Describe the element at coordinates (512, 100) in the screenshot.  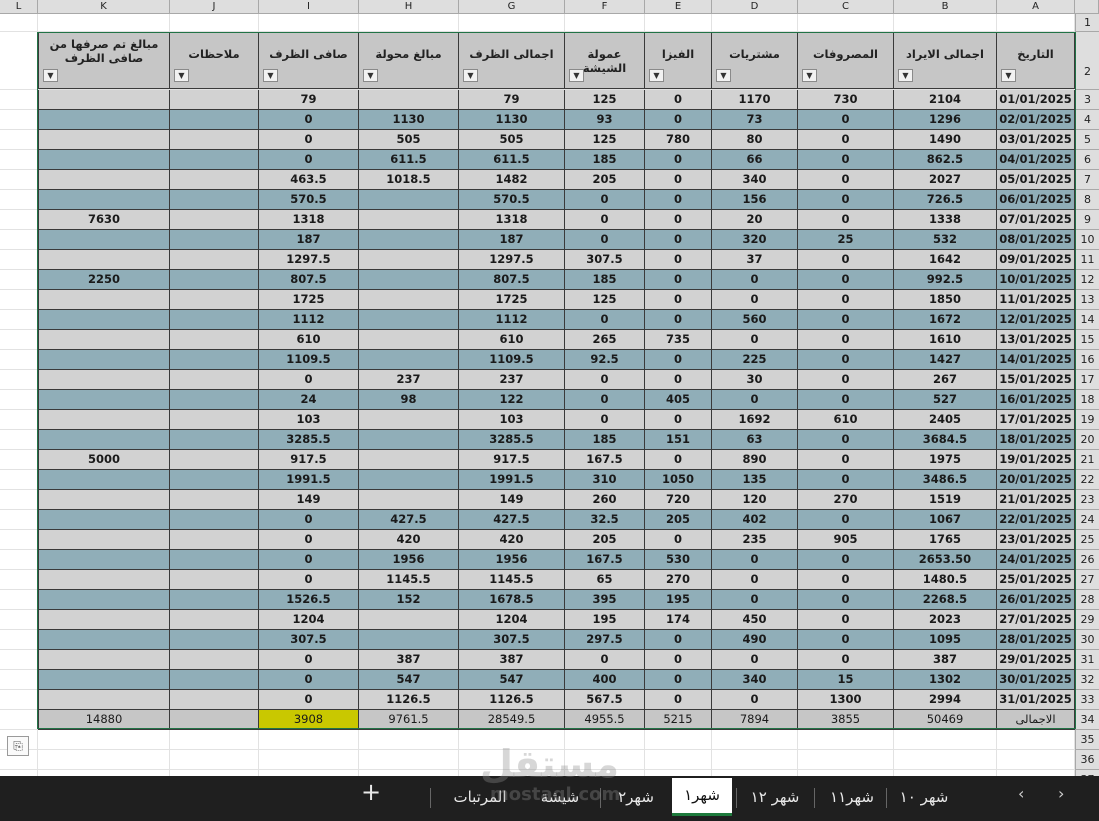
I see `cell-G3: 79` at that location.